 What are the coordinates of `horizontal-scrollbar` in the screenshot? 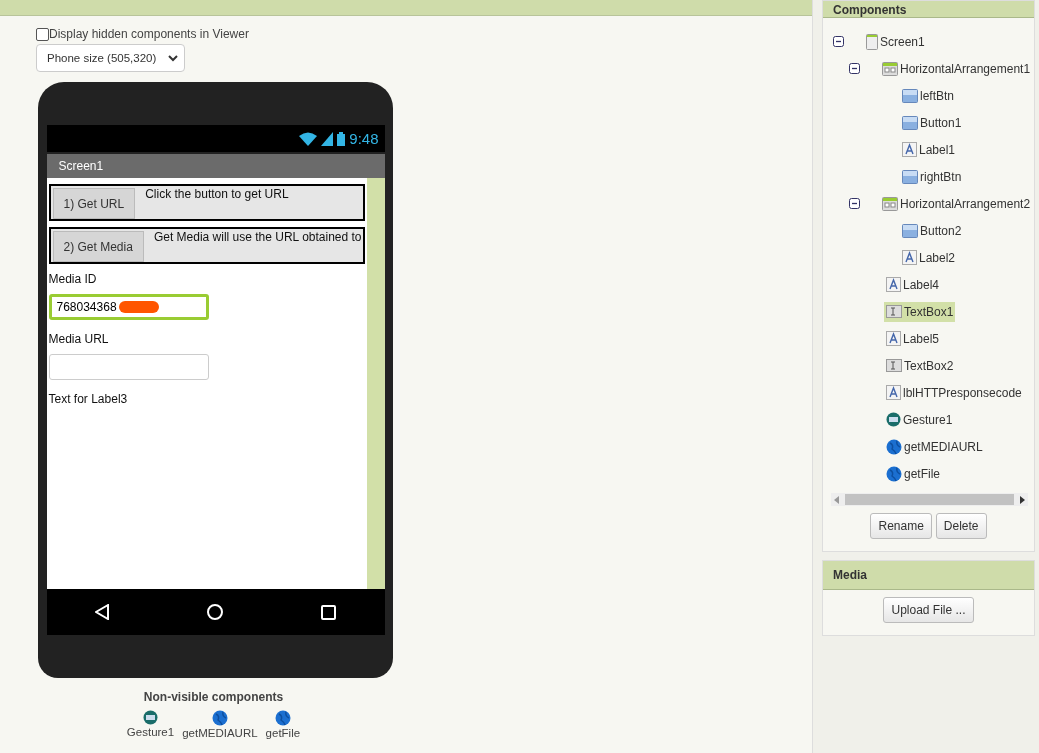 It's located at (929, 499).